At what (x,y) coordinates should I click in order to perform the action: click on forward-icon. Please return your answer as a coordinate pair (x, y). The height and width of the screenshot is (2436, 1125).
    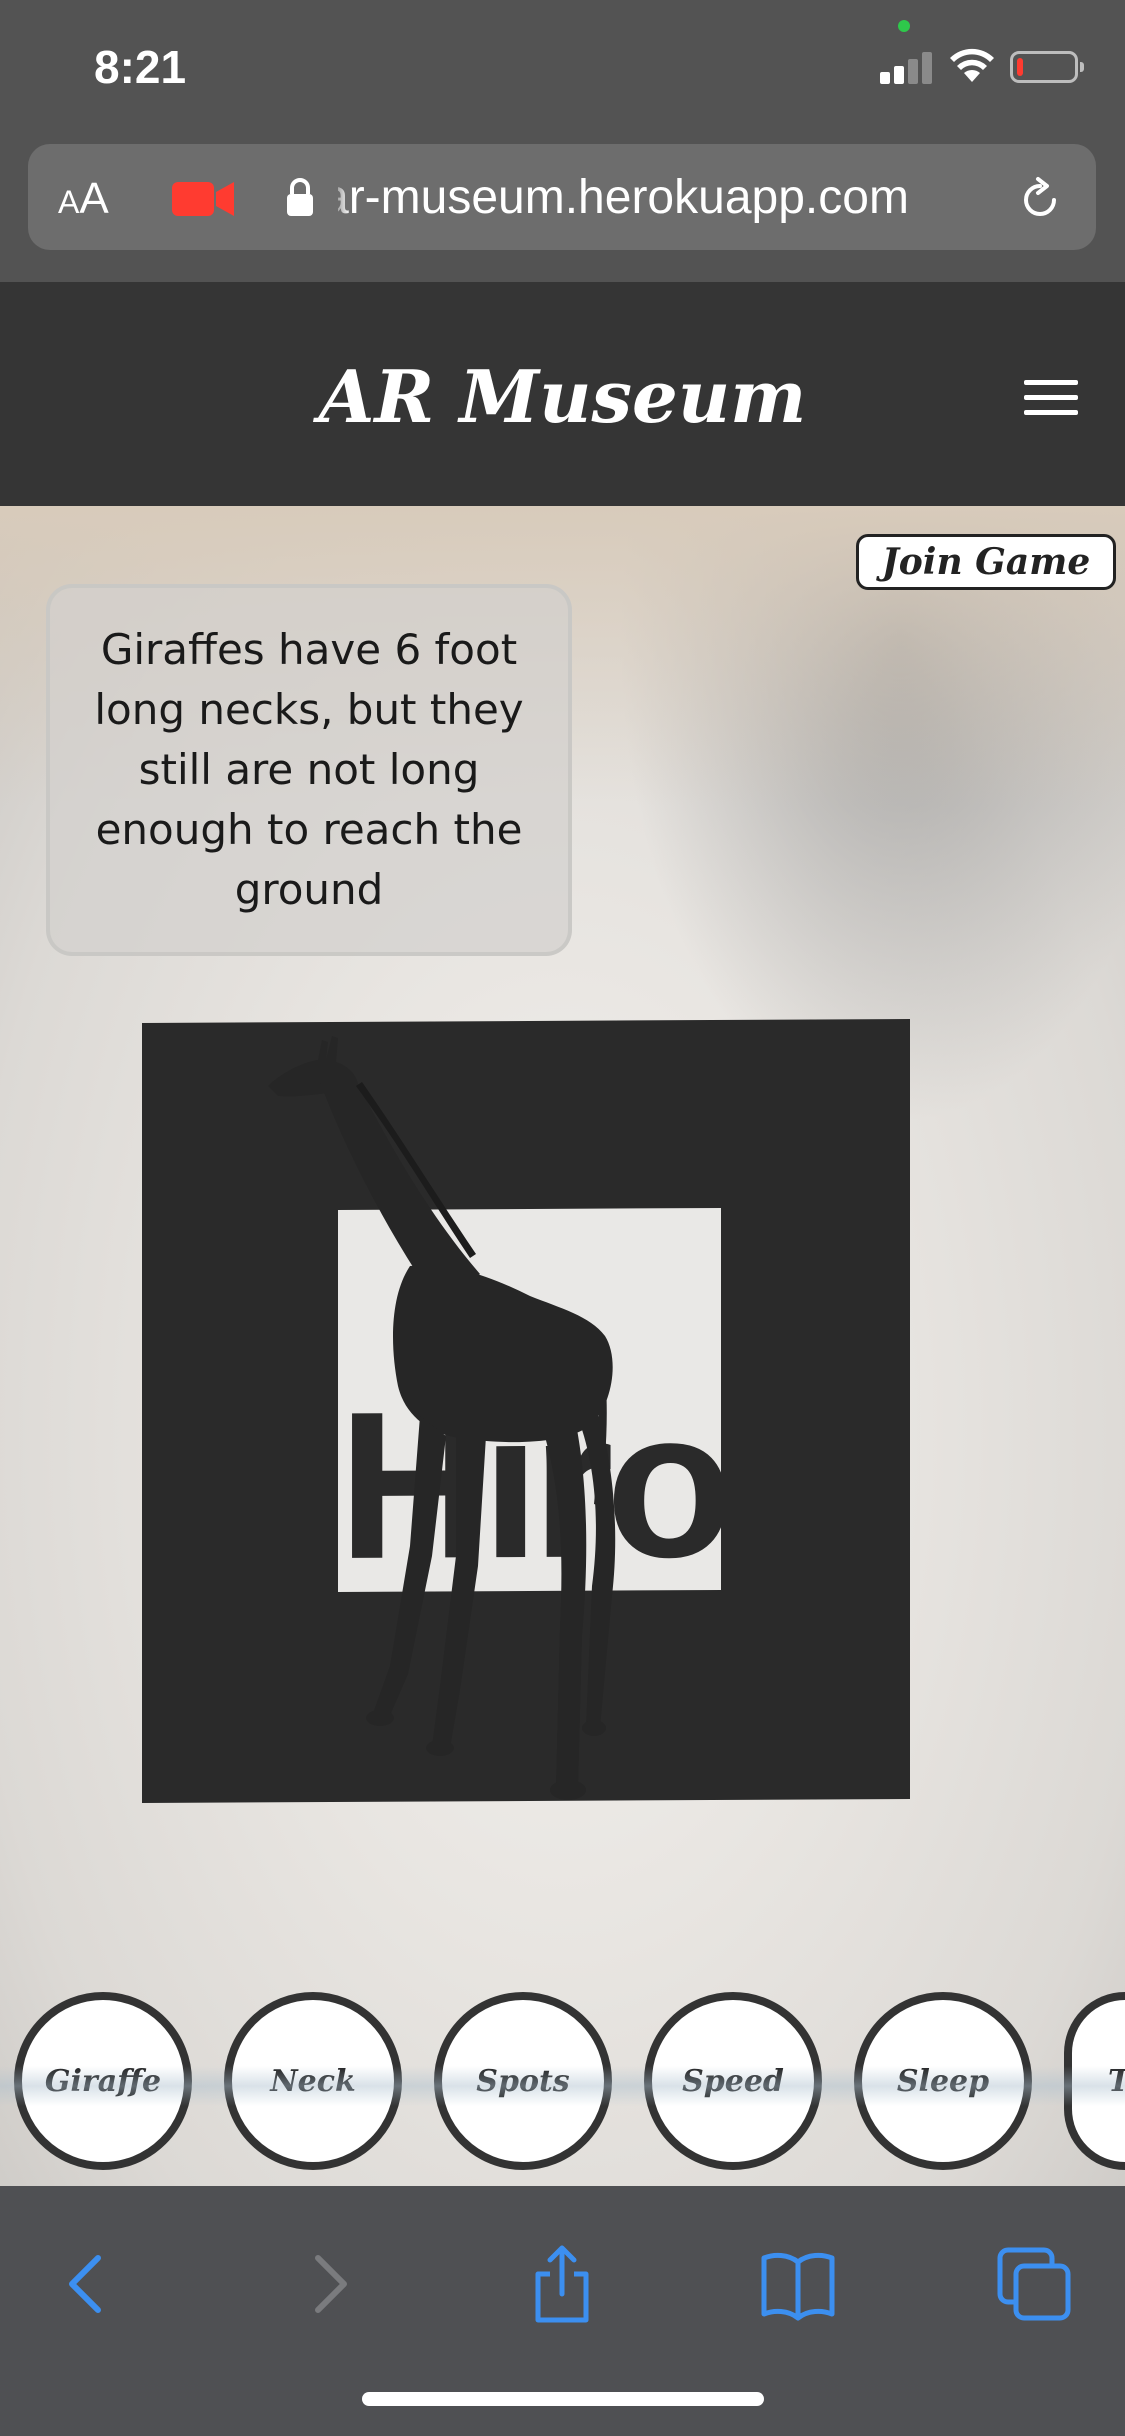
    Looking at the image, I should click on (328, 2284).